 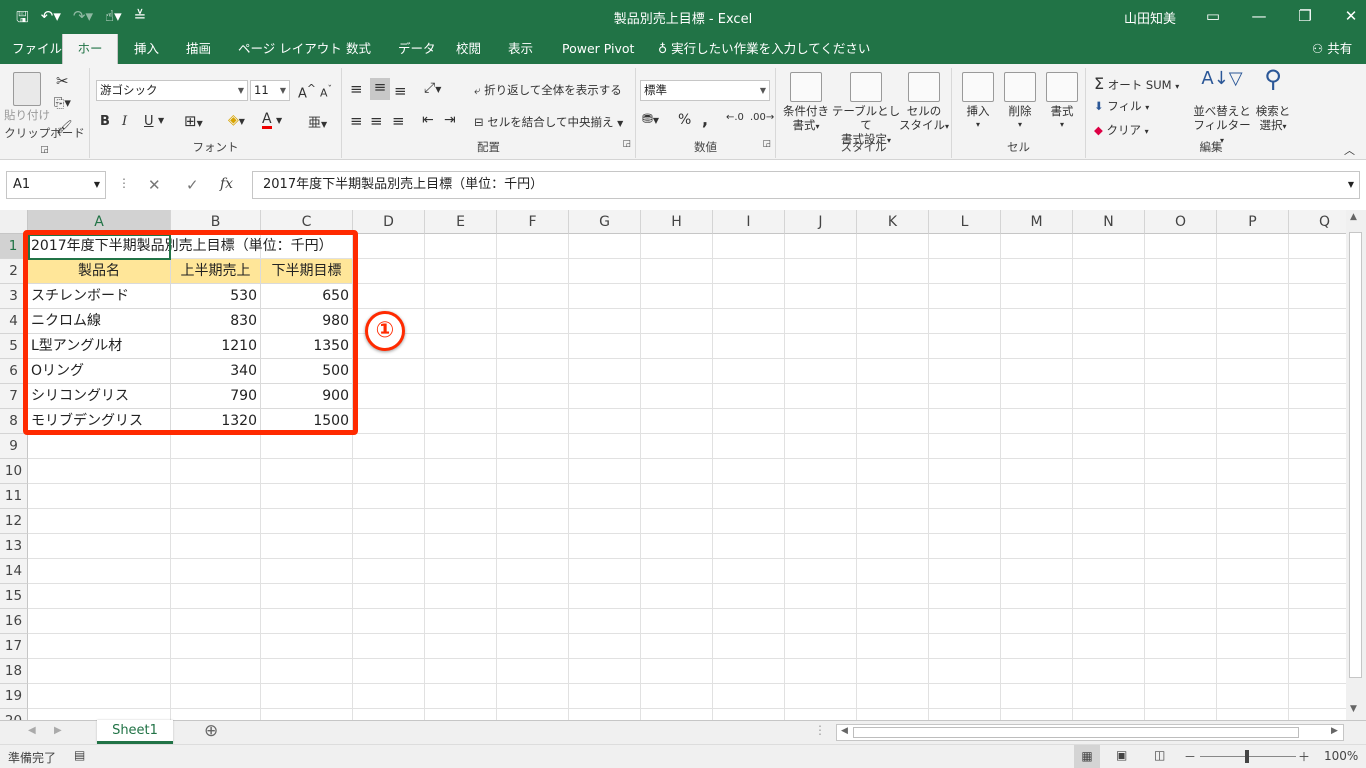 I want to click on row-header-13: 13, so click(x=14, y=546).